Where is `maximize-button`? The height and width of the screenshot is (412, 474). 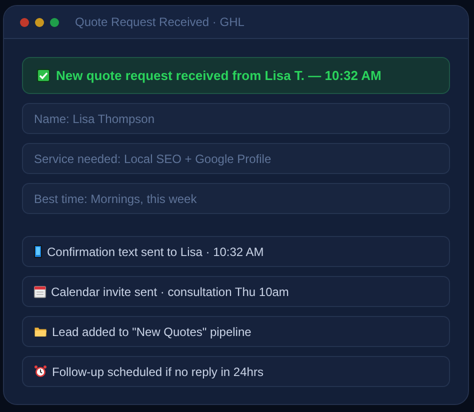 maximize-button is located at coordinates (54, 22).